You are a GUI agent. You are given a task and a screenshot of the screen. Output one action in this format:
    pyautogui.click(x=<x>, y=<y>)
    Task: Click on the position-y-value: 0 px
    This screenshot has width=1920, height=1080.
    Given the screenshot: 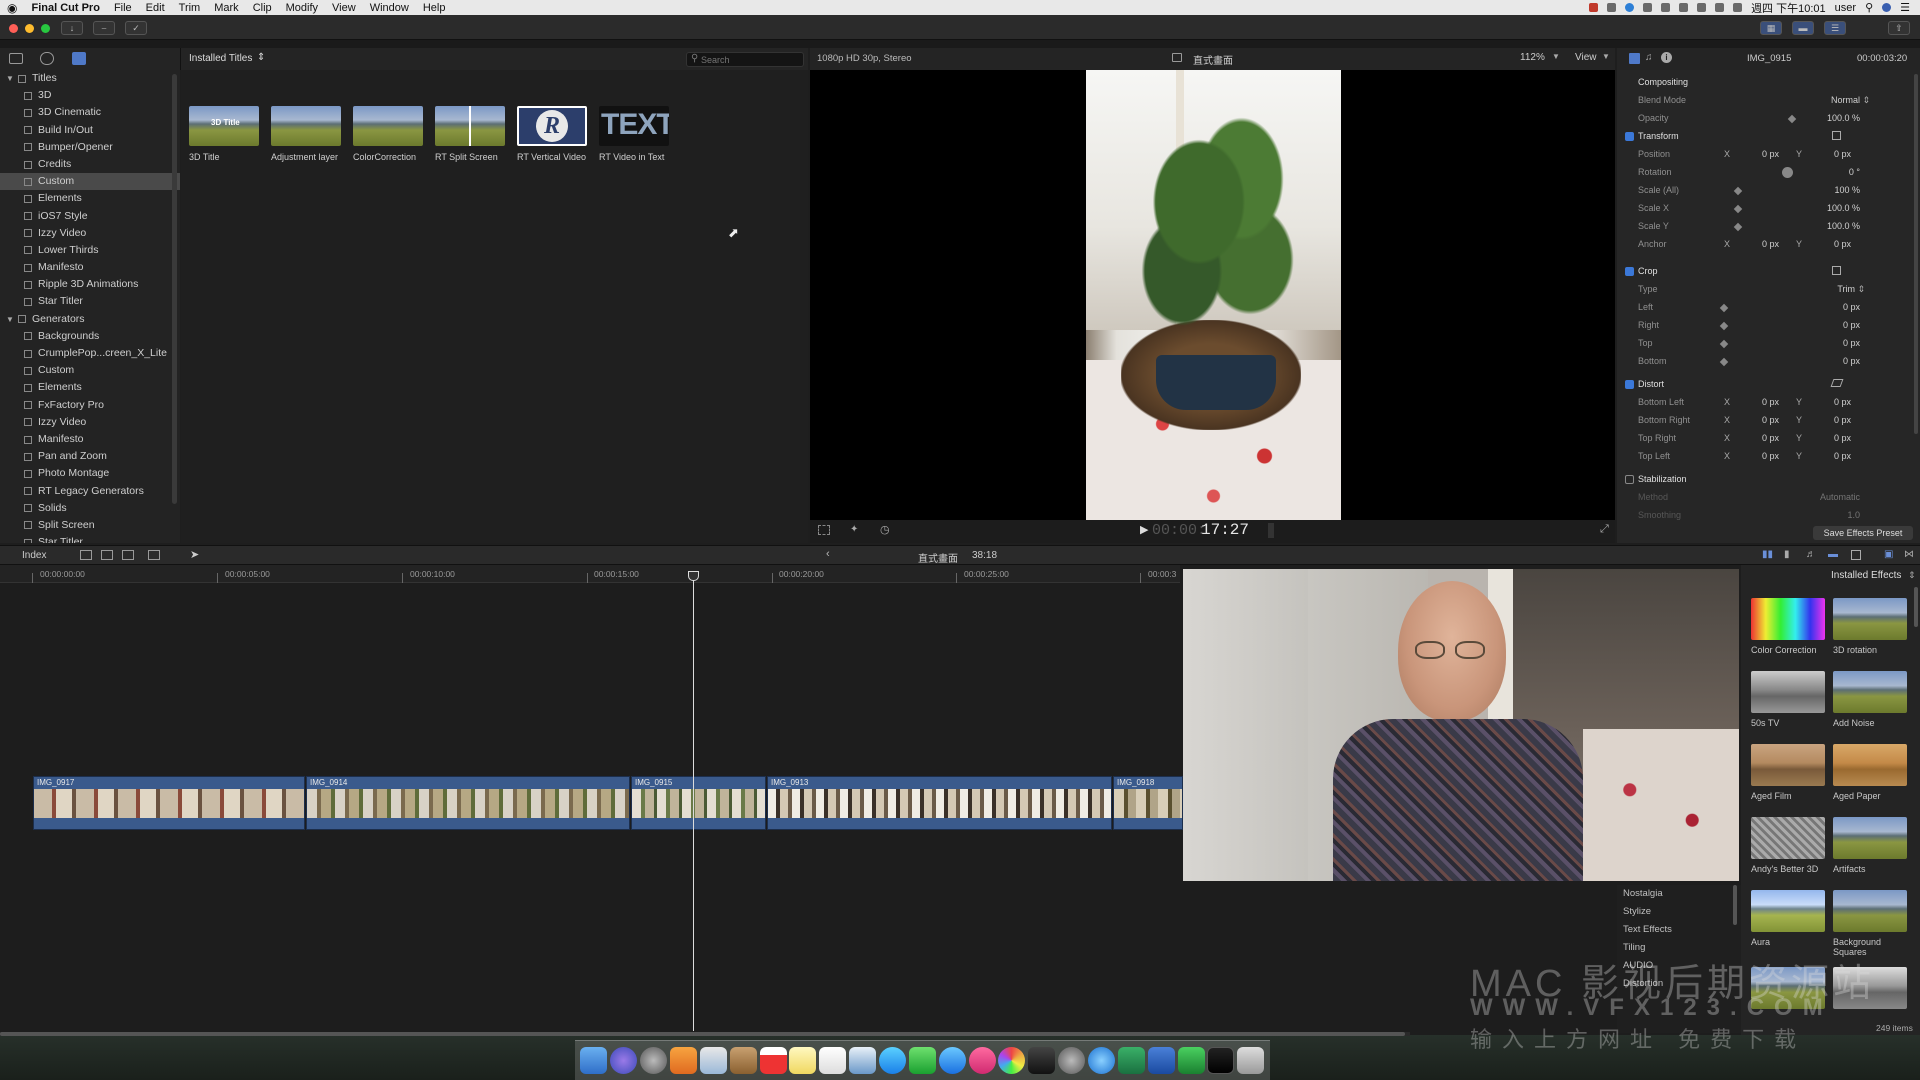 What is the action you would take?
    pyautogui.click(x=1842, y=154)
    